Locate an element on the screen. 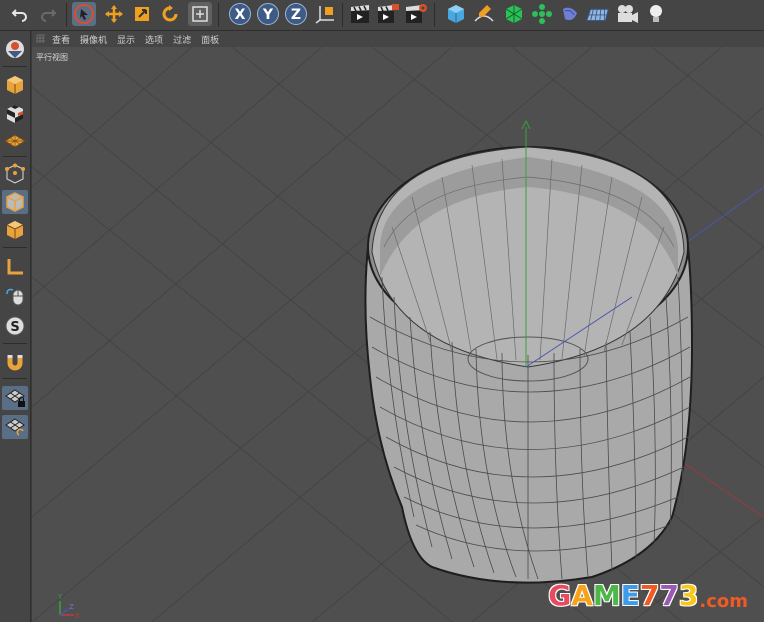 This screenshot has width=764, height=622. y-axis-button: Y is located at coordinates (268, 14).